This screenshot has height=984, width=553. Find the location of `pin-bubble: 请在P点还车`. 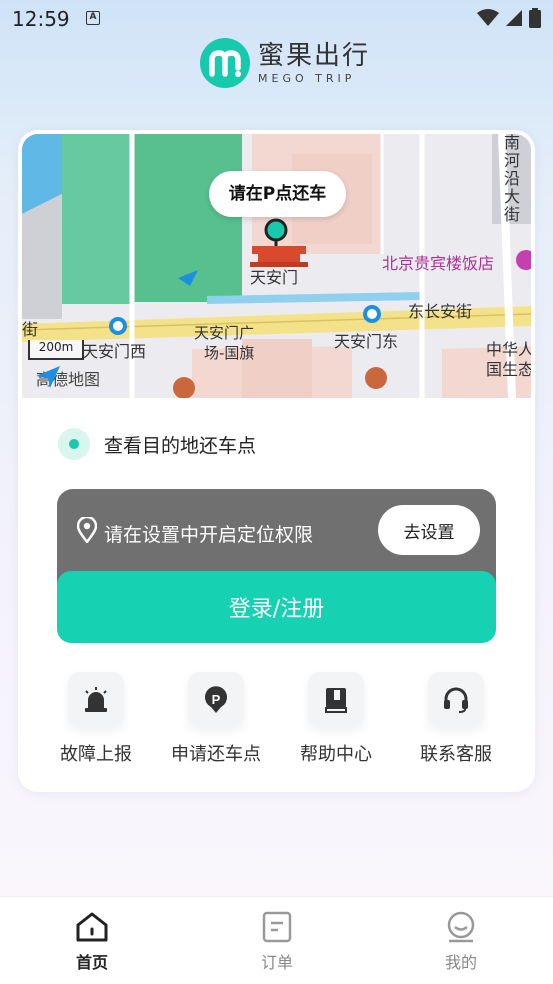

pin-bubble: 请在P点还车 is located at coordinates (277, 194).